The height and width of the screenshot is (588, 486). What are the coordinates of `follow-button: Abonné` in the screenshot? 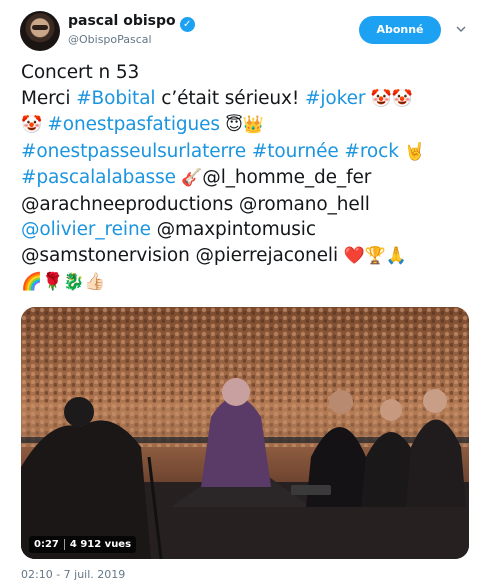 It's located at (400, 30).